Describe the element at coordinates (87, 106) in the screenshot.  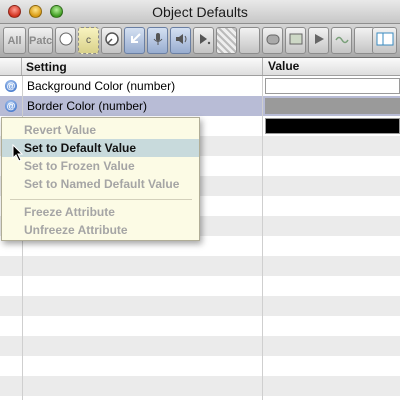
I see `setting-label: Border Color (number)` at that location.